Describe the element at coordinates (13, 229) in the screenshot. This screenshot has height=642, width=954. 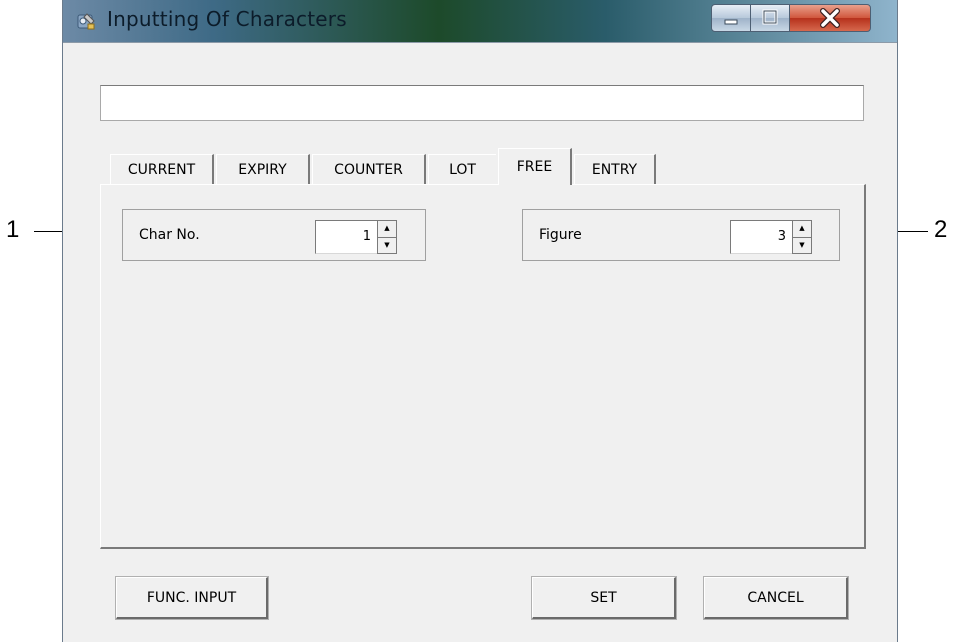
I see `callout-1: 1` at that location.